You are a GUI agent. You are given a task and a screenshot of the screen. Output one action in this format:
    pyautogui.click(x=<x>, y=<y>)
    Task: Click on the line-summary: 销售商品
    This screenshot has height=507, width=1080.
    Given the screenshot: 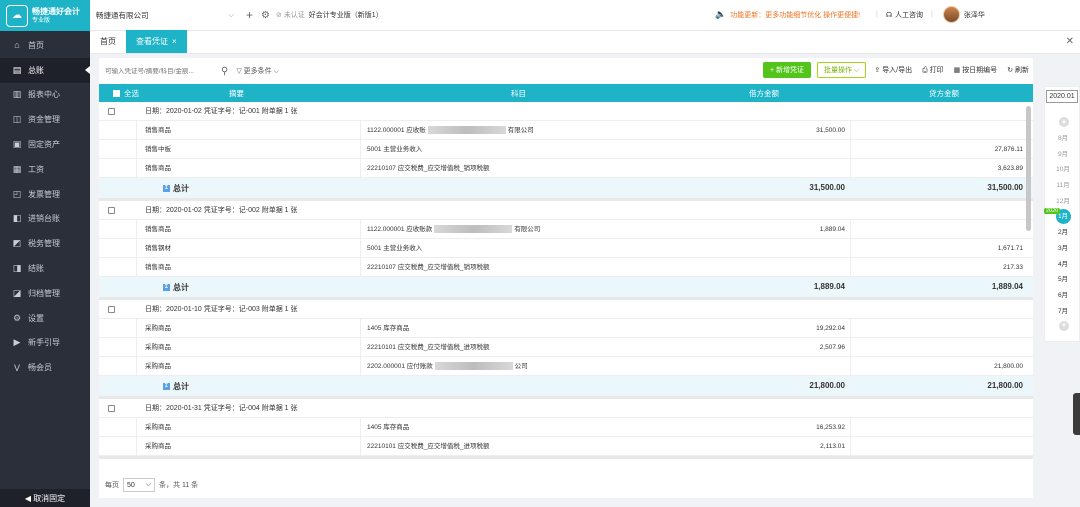 What is the action you would take?
    pyautogui.click(x=248, y=168)
    